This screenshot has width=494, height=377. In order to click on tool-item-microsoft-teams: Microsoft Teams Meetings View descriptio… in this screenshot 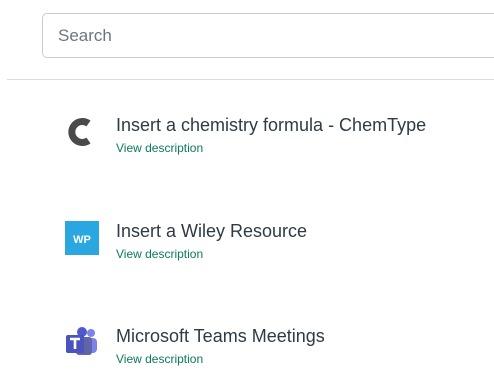, I will do `click(274, 349)`.